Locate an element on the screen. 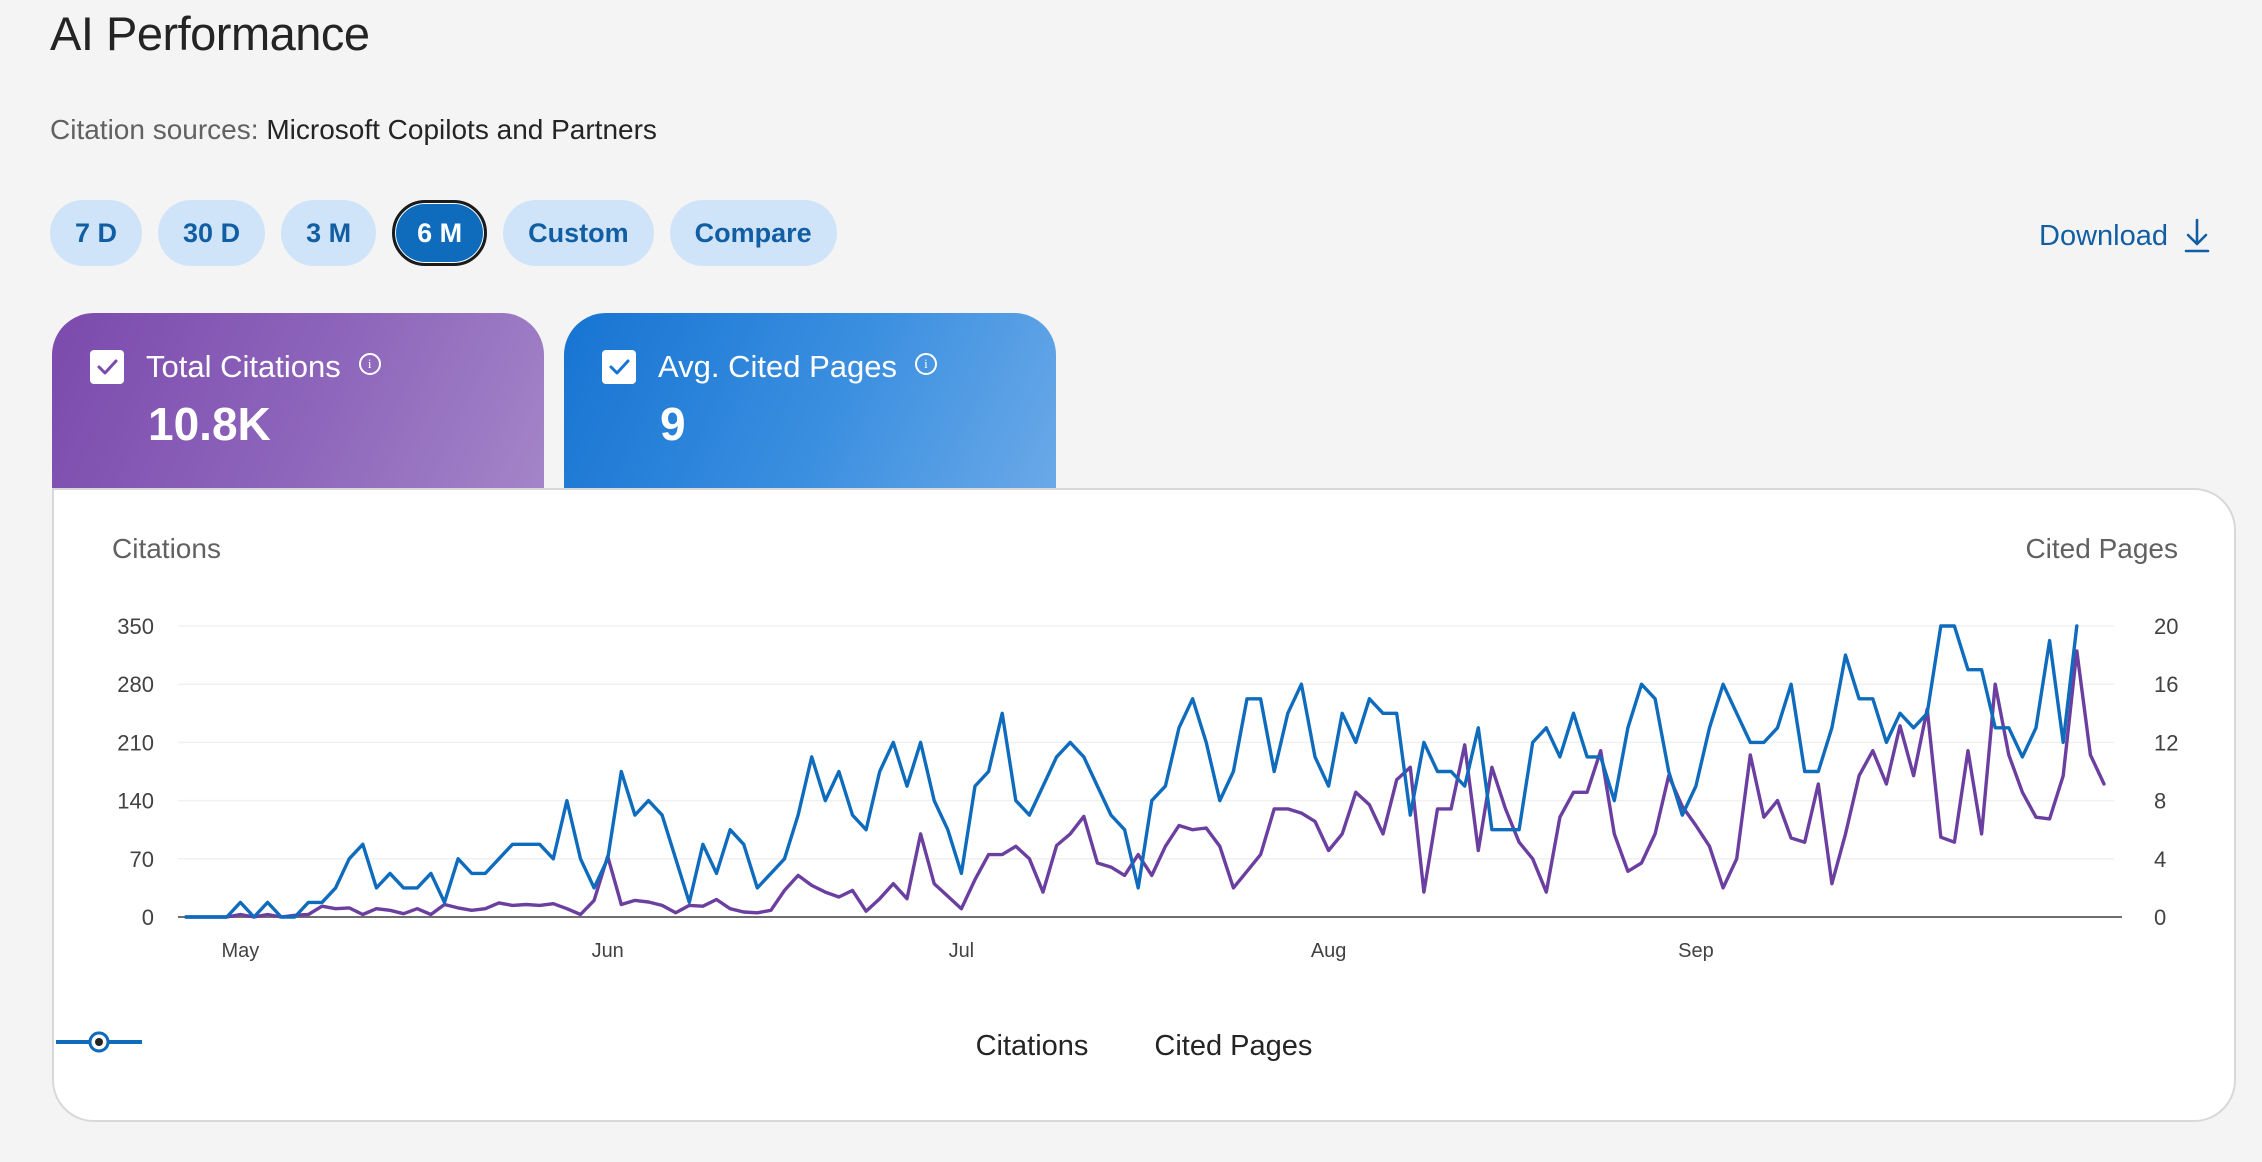 The image size is (2262, 1162). total-citations-value: 10.8K is located at coordinates (209, 424).